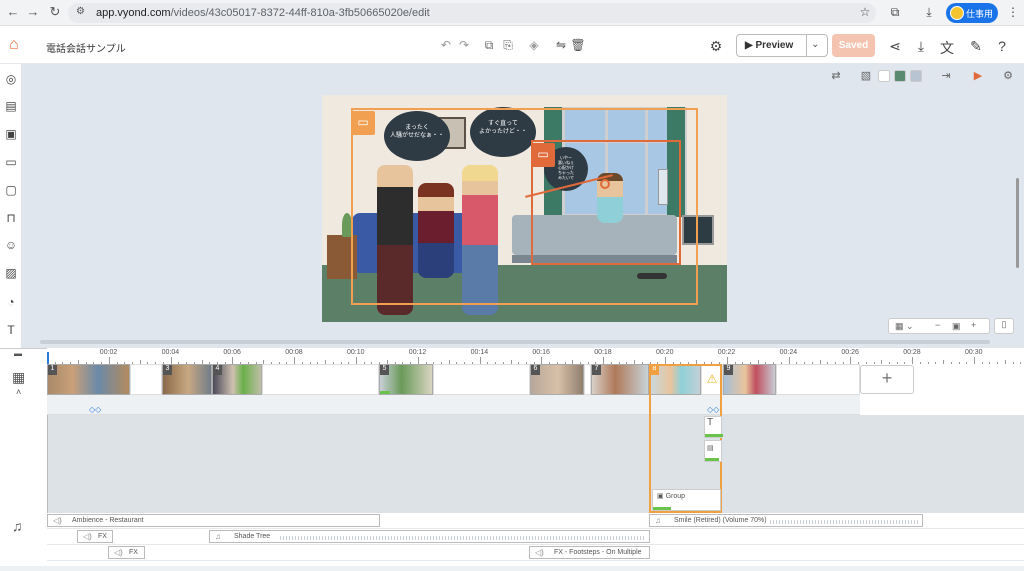 The height and width of the screenshot is (571, 1024). I want to click on scene-thumb: 7, so click(620, 379).